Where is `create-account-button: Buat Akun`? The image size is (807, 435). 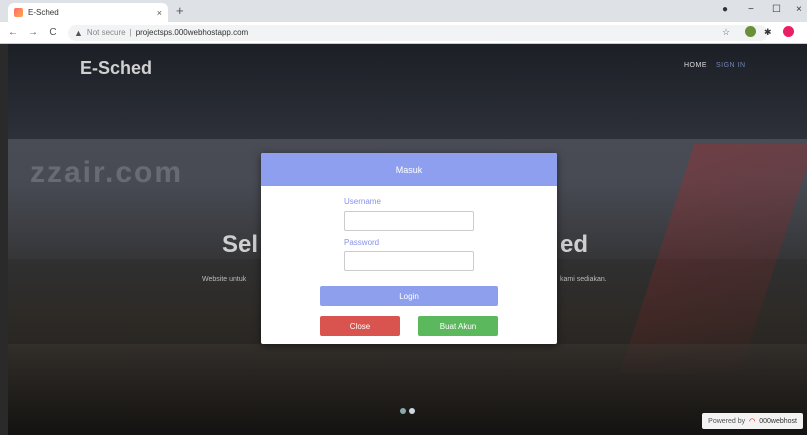 create-account-button: Buat Akun is located at coordinates (458, 326).